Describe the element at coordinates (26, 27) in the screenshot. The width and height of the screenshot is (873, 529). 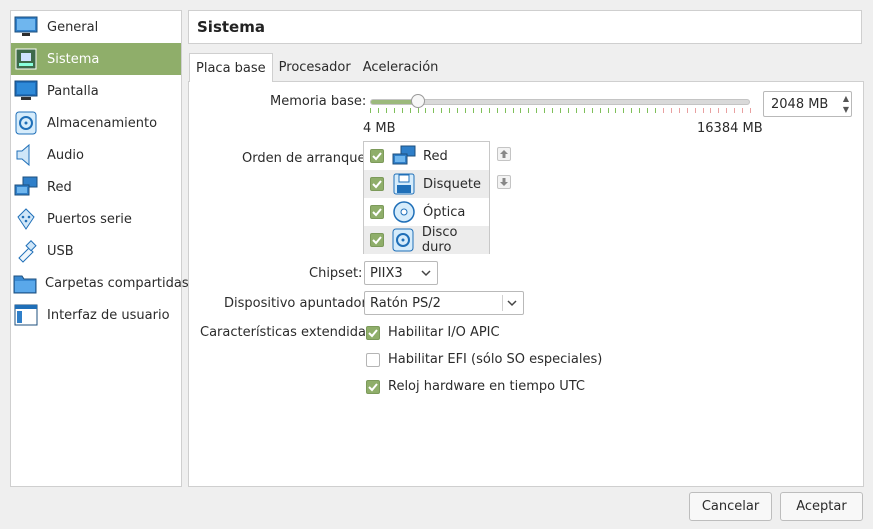
I see `monitor-general-icon` at that location.